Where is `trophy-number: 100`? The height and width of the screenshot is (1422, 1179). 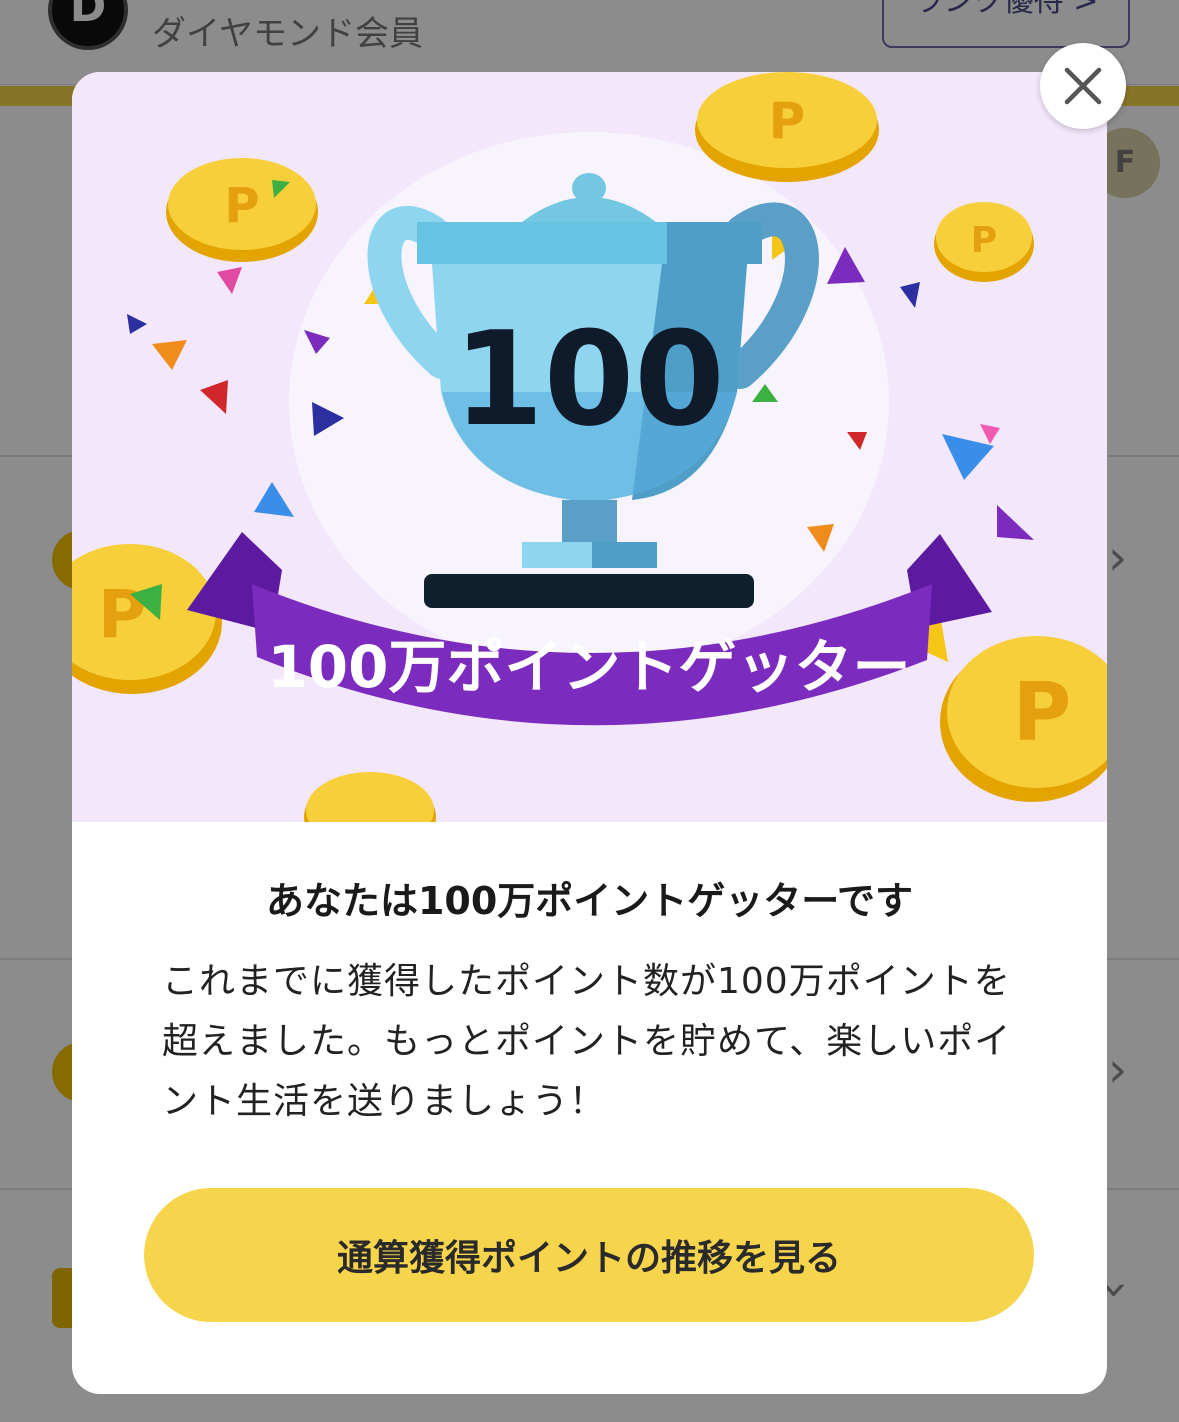 trophy-number: 100 is located at coordinates (588, 379).